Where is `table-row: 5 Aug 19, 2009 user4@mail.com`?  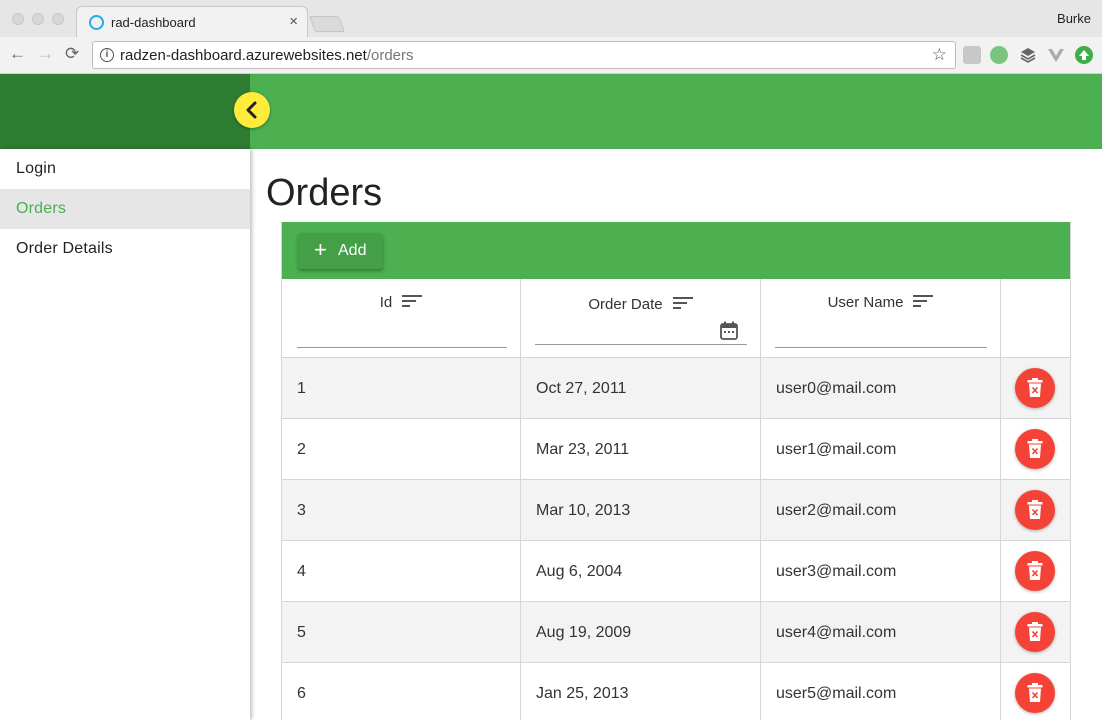 table-row: 5 Aug 19, 2009 user4@mail.com is located at coordinates (676, 632).